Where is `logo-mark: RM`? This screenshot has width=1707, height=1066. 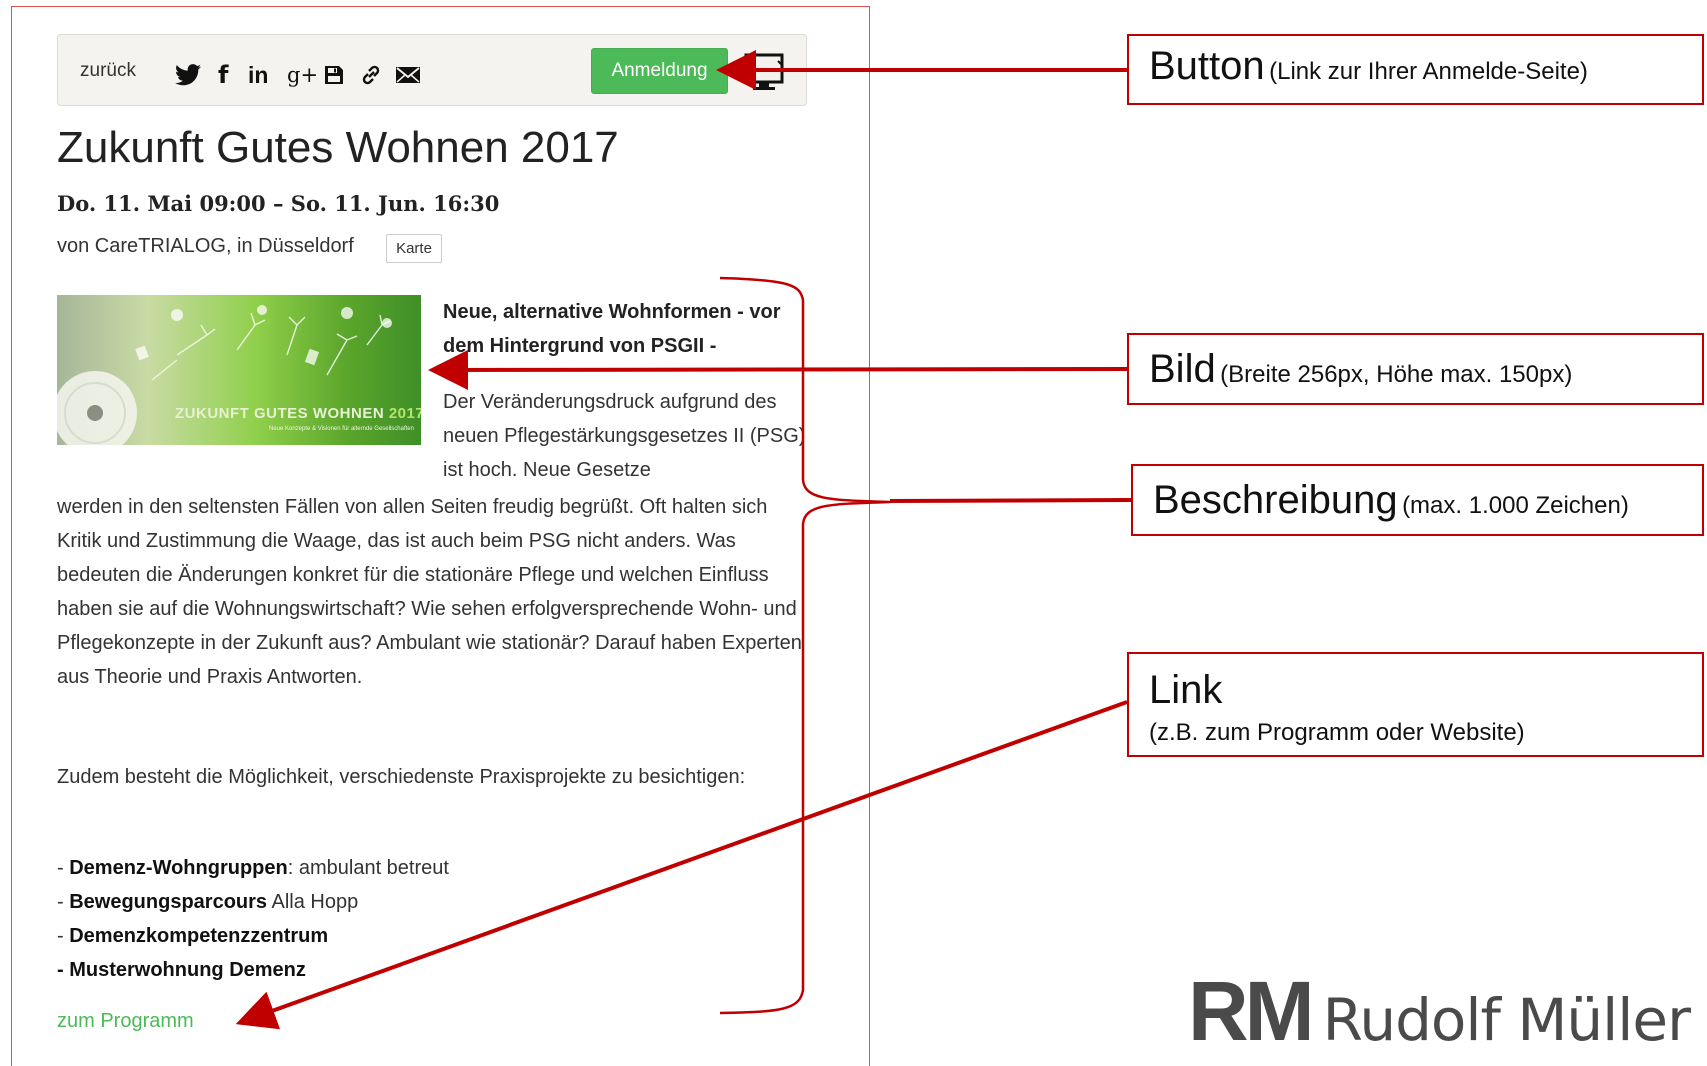 logo-mark: RM is located at coordinates (1251, 1011).